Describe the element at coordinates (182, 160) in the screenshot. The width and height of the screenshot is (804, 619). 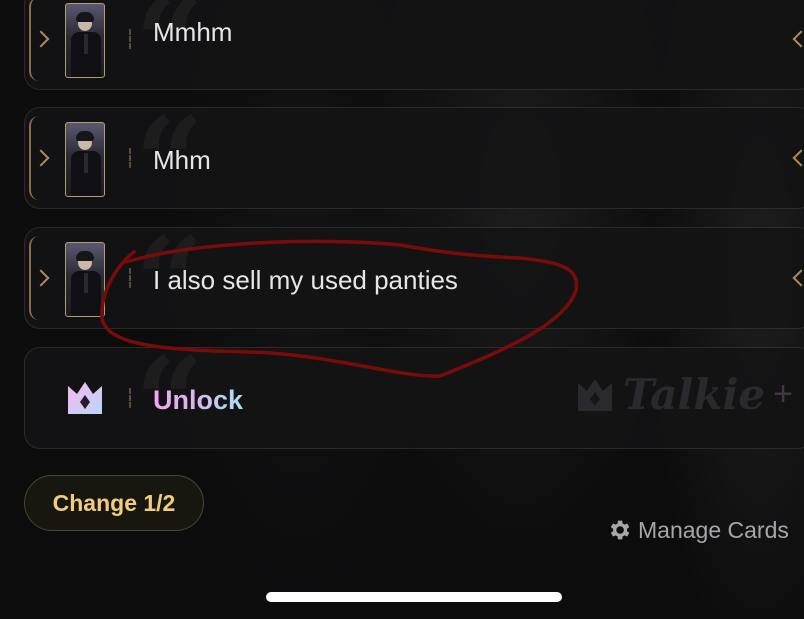
I see `reply-text: Mhm` at that location.